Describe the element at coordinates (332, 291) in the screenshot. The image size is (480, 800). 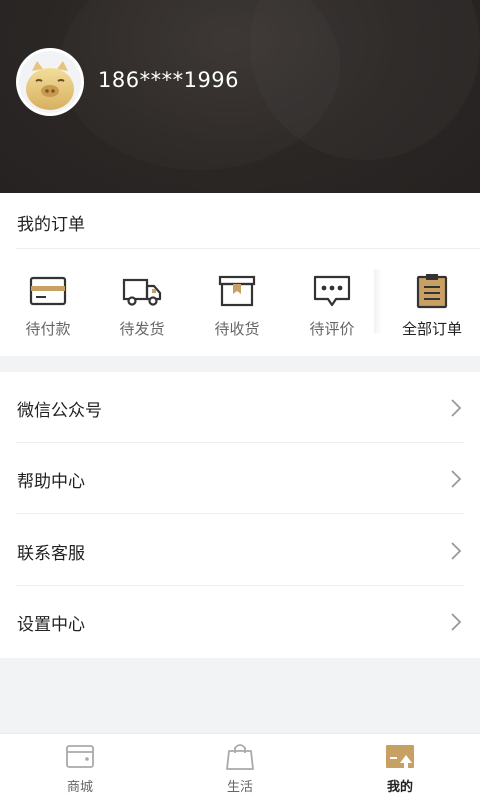
I see `comment-bubble-icon` at that location.